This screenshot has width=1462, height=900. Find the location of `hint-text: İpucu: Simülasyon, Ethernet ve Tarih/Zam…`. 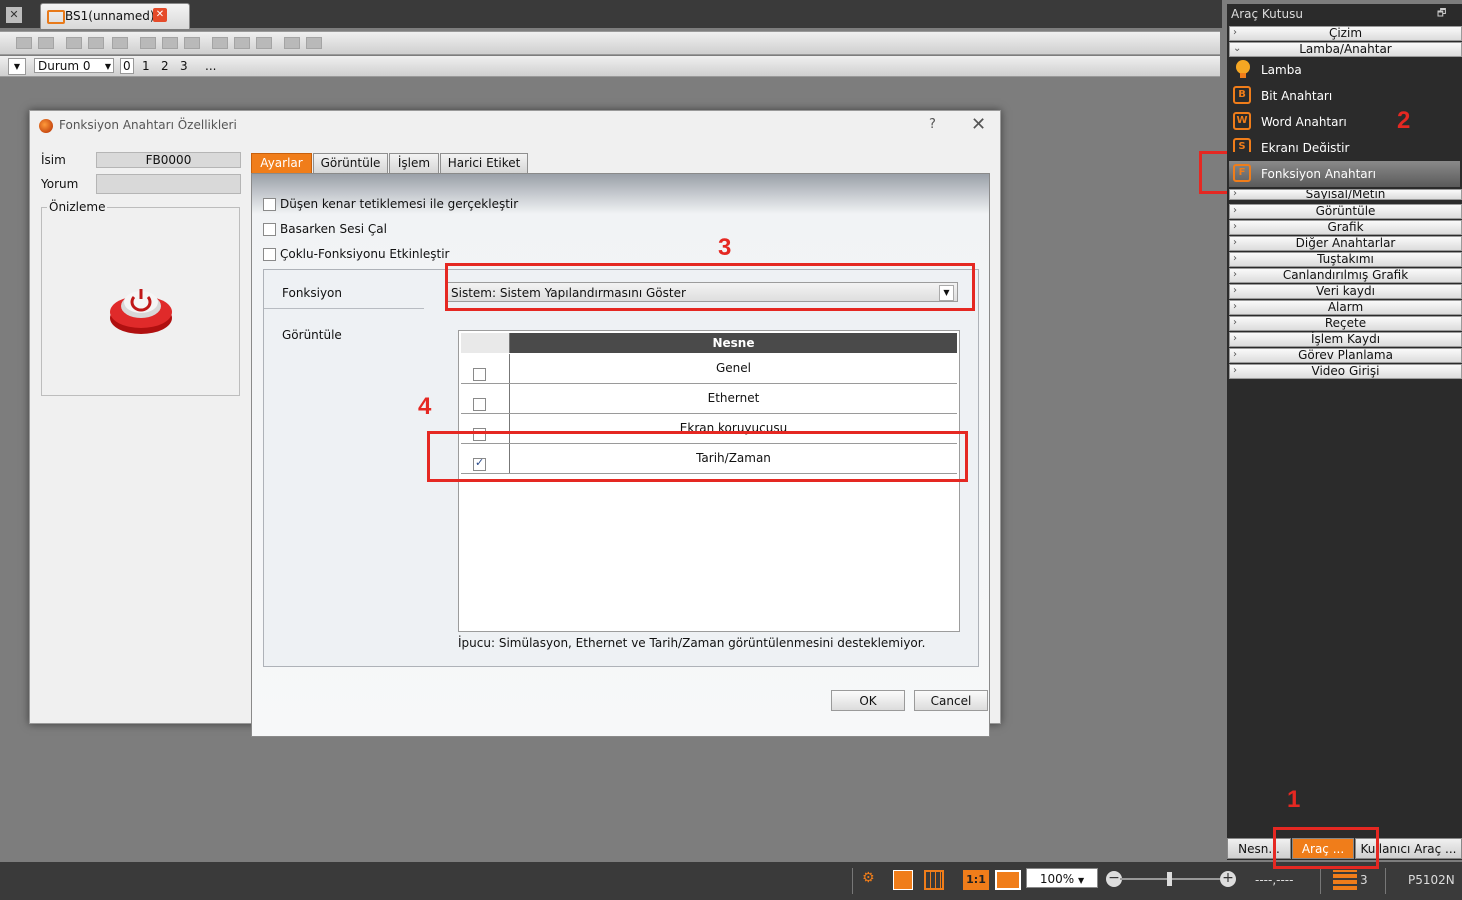

hint-text: İpucu: Simülasyon, Ethernet ve Tarih/Zam… is located at coordinates (692, 643).